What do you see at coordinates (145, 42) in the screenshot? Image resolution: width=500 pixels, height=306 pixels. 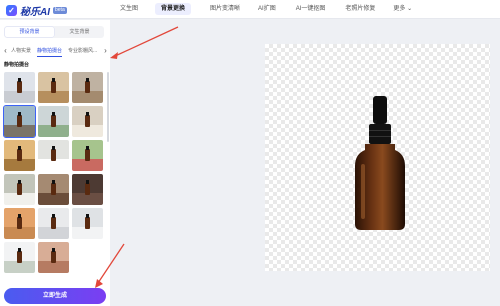 I see `arrow-to-tabs` at bounding box center [145, 42].